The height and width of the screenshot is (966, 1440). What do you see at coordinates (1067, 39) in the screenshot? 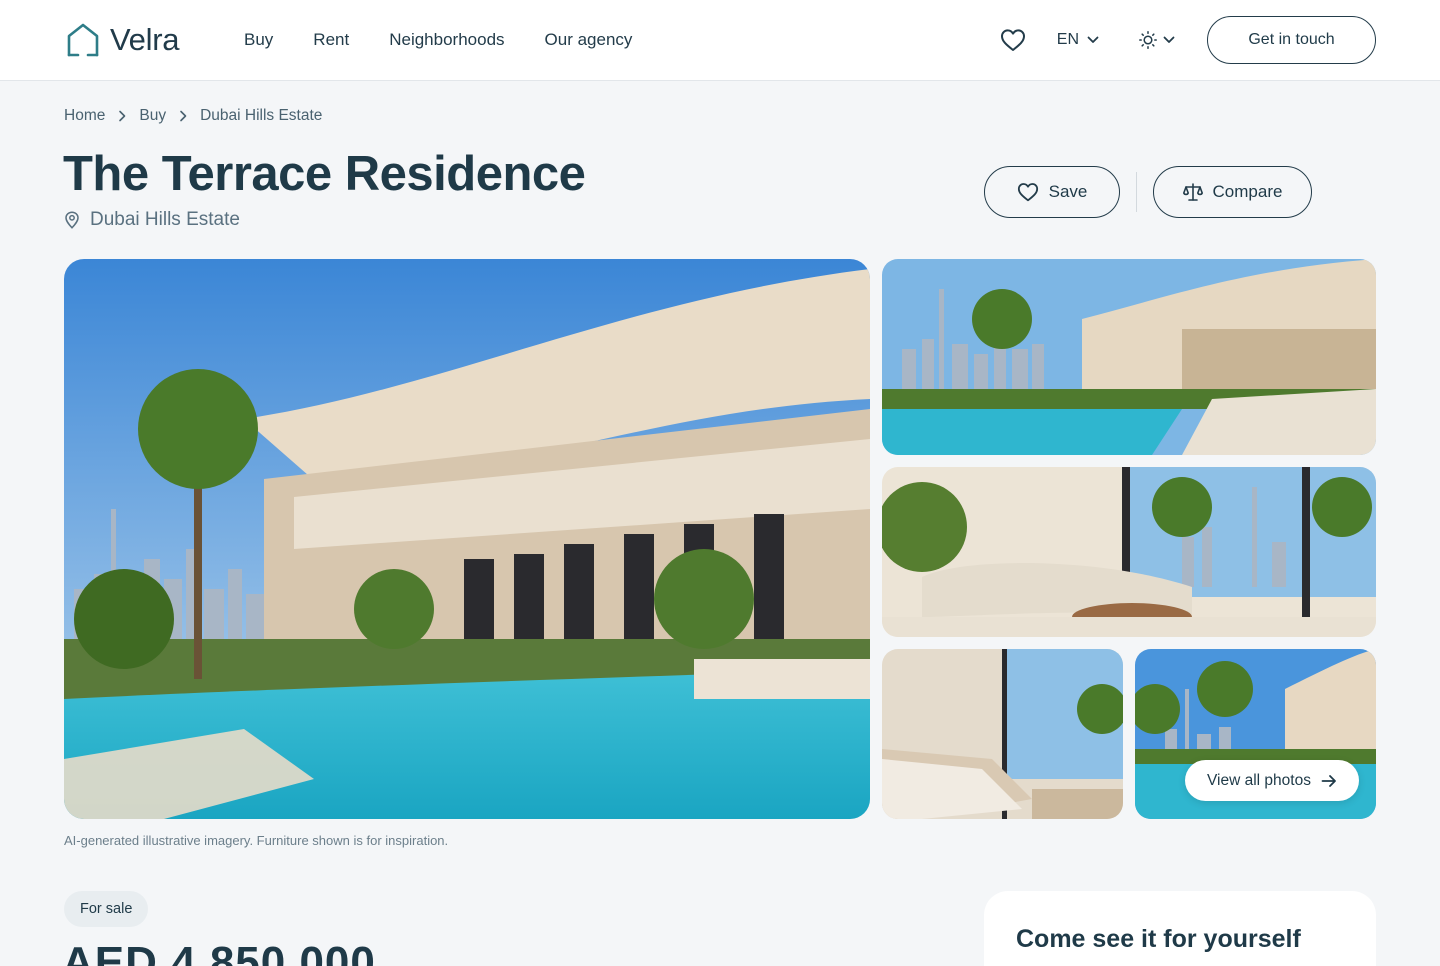
I see `language-label: EN` at bounding box center [1067, 39].